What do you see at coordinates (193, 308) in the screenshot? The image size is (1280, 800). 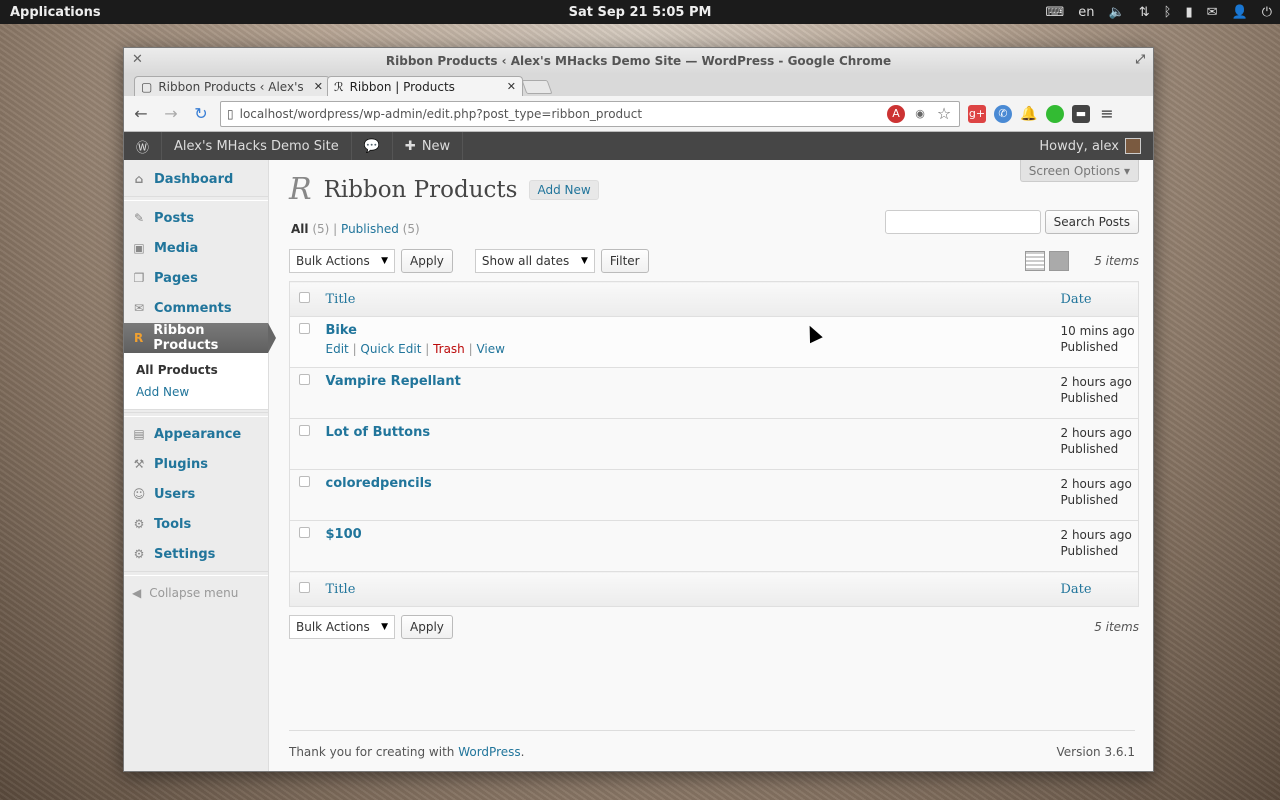 I see `menu-label: Comments` at bounding box center [193, 308].